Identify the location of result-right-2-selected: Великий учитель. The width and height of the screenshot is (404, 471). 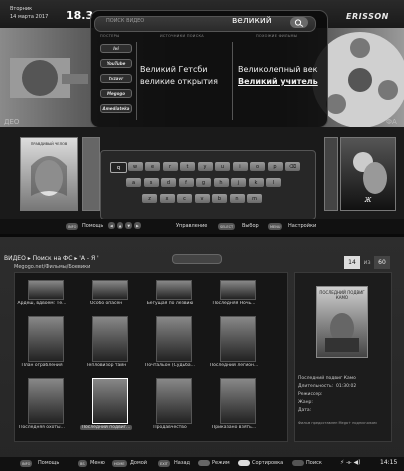
(278, 81).